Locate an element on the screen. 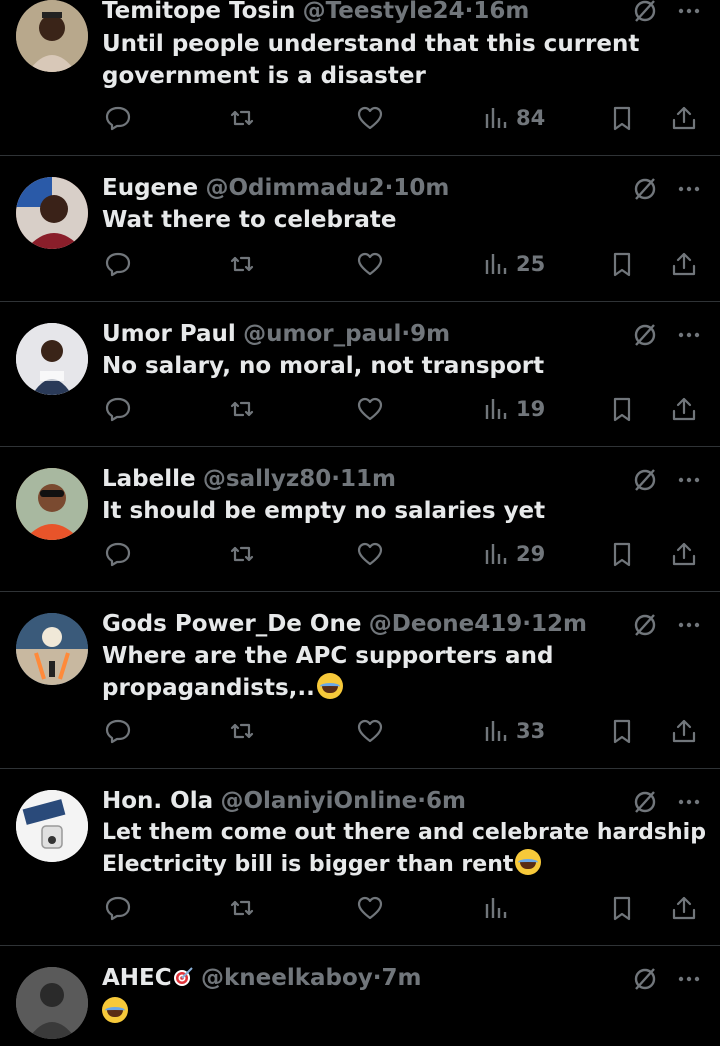  target-icon is located at coordinates (183, 976).